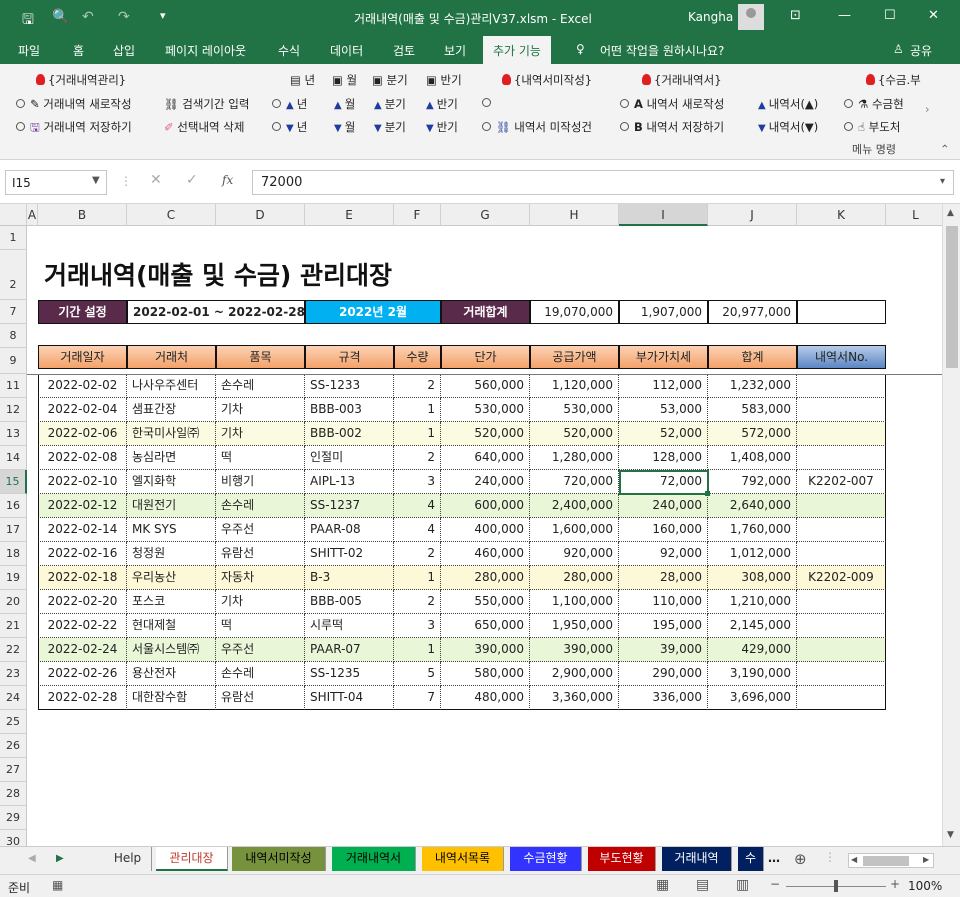 The image size is (960, 897). Describe the element at coordinates (349, 698) in the screenshot. I see `table-cell: SHITT-04` at that location.